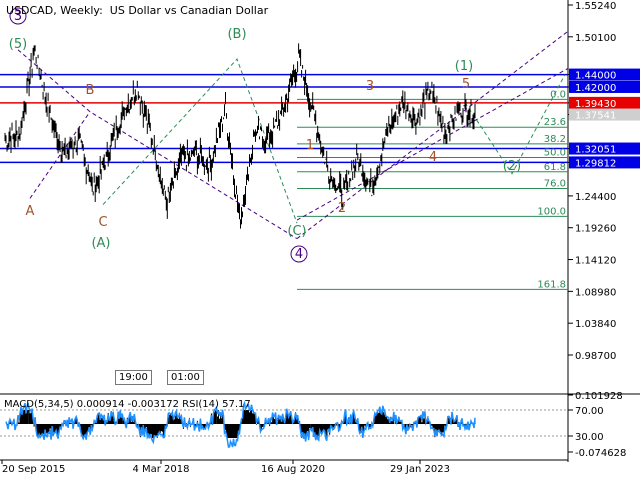 Image resolution: width=640 pixels, height=480 pixels. What do you see at coordinates (512, 166) in the screenshot?
I see `wave-label: (2)` at bounding box center [512, 166].